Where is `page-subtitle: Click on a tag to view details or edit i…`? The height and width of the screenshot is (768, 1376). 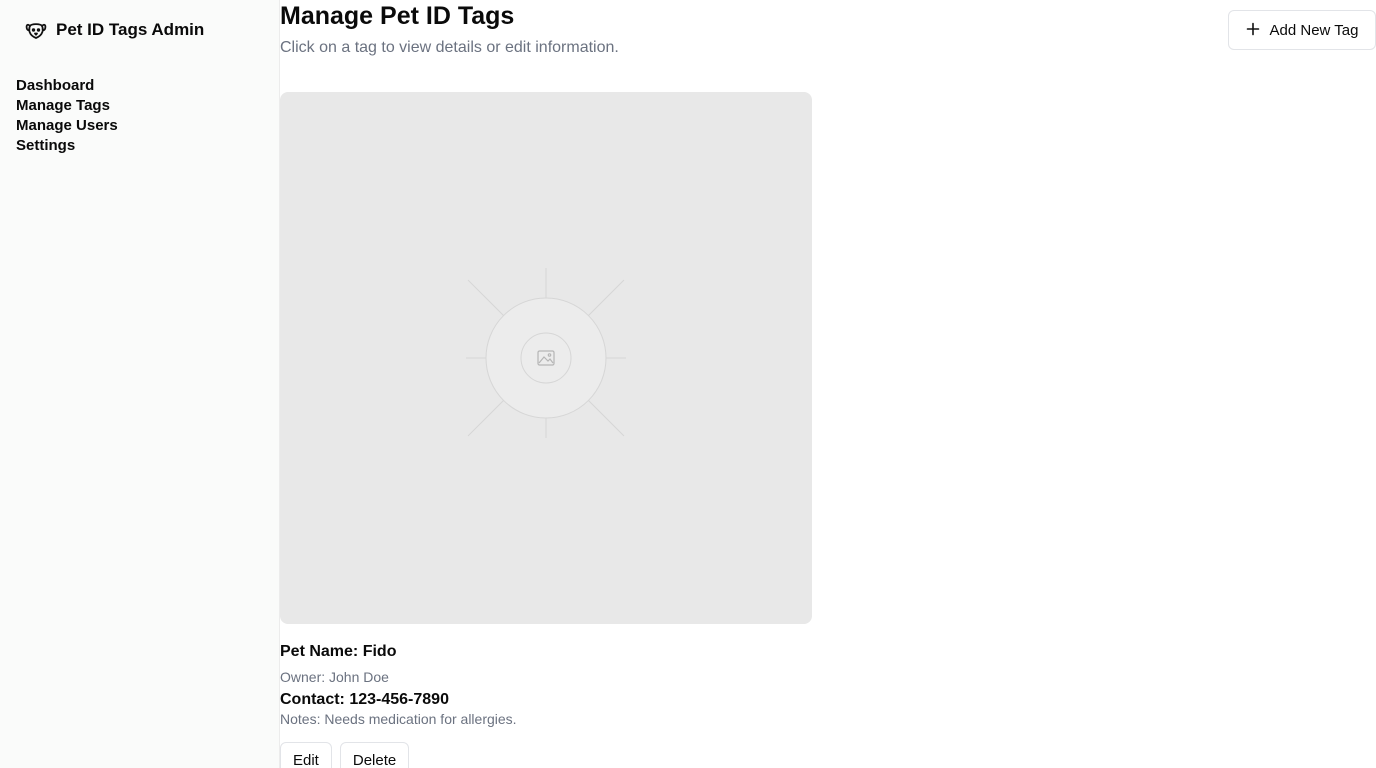
page-subtitle: Click on a tag to view details or edit i… is located at coordinates (449, 47).